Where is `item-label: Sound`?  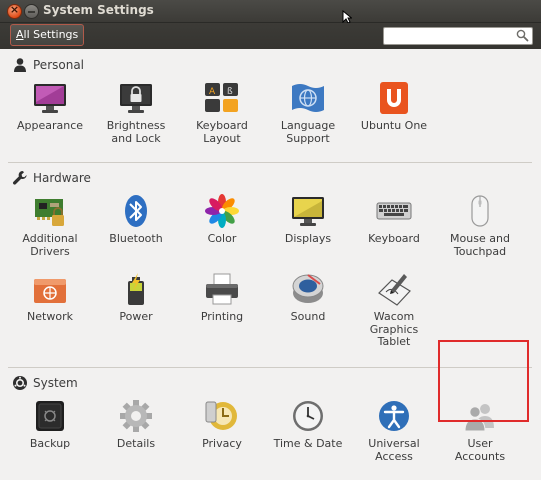 item-label: Sound is located at coordinates (308, 316).